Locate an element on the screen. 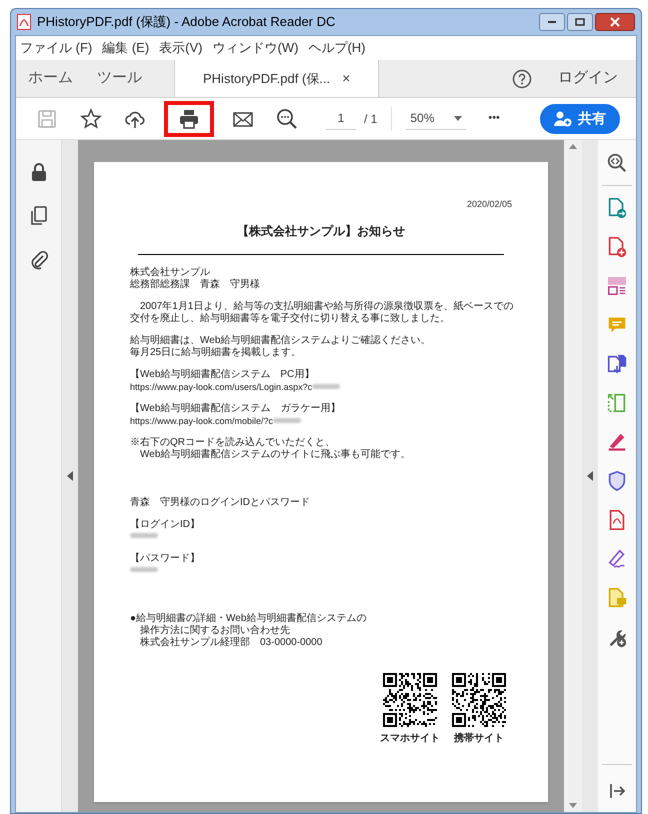 The width and height of the screenshot is (648, 814). pen-icon is located at coordinates (617, 442).